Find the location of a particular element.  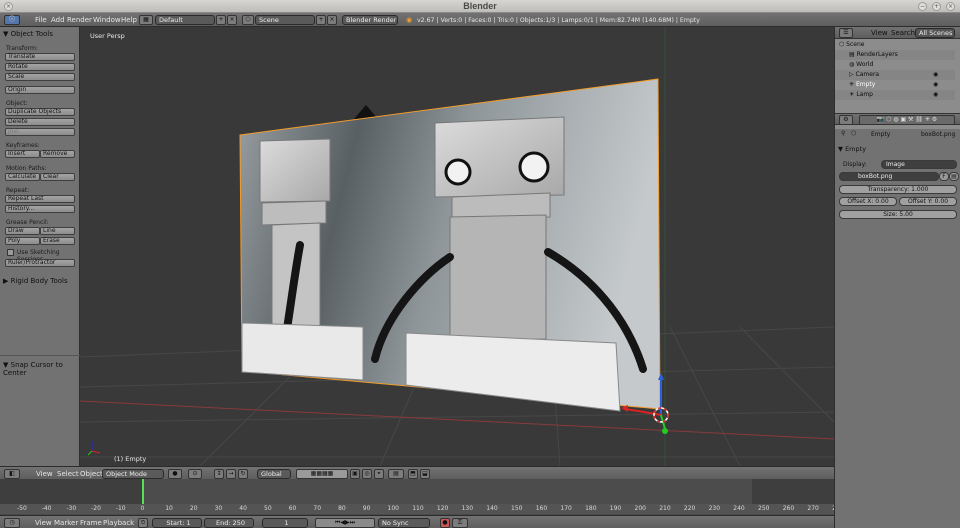

editor-type-properties-icon: ⚙ is located at coordinates (846, 120).